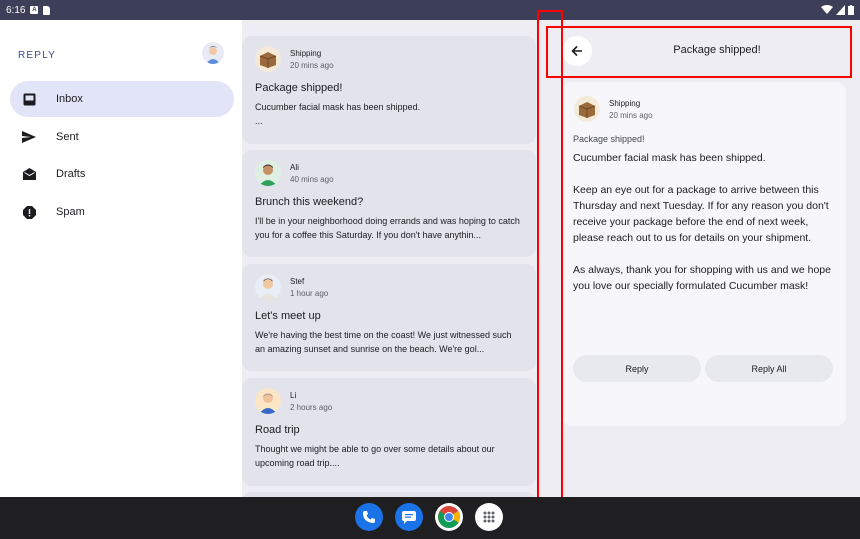 The height and width of the screenshot is (539, 860). Describe the element at coordinates (29, 174) in the screenshot. I see `drafts-icon` at that location.